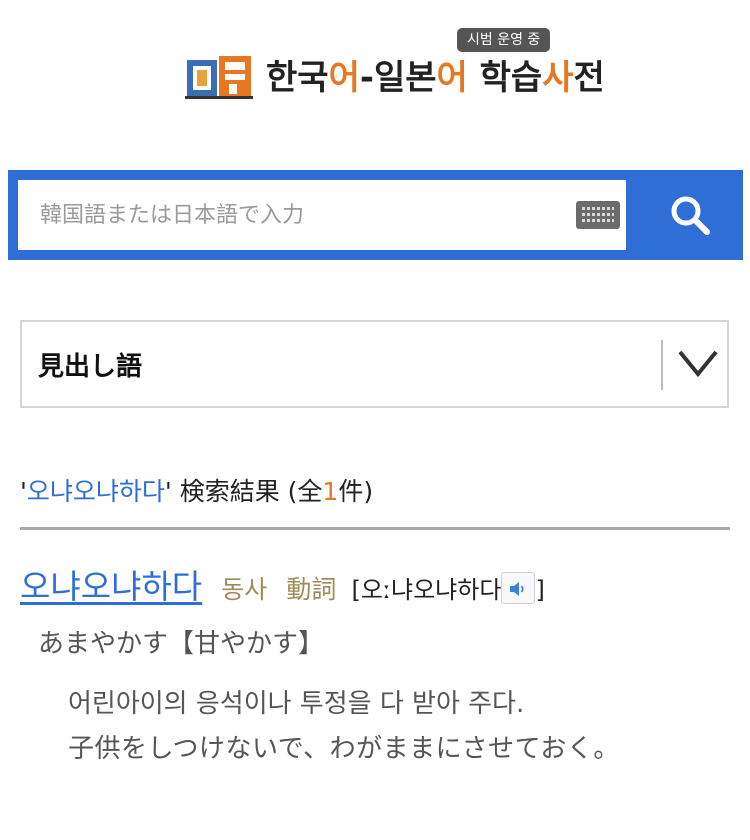 This screenshot has width=750, height=840. I want to click on sense-translation: あまやかす【甘やかす】, so click(181, 644).